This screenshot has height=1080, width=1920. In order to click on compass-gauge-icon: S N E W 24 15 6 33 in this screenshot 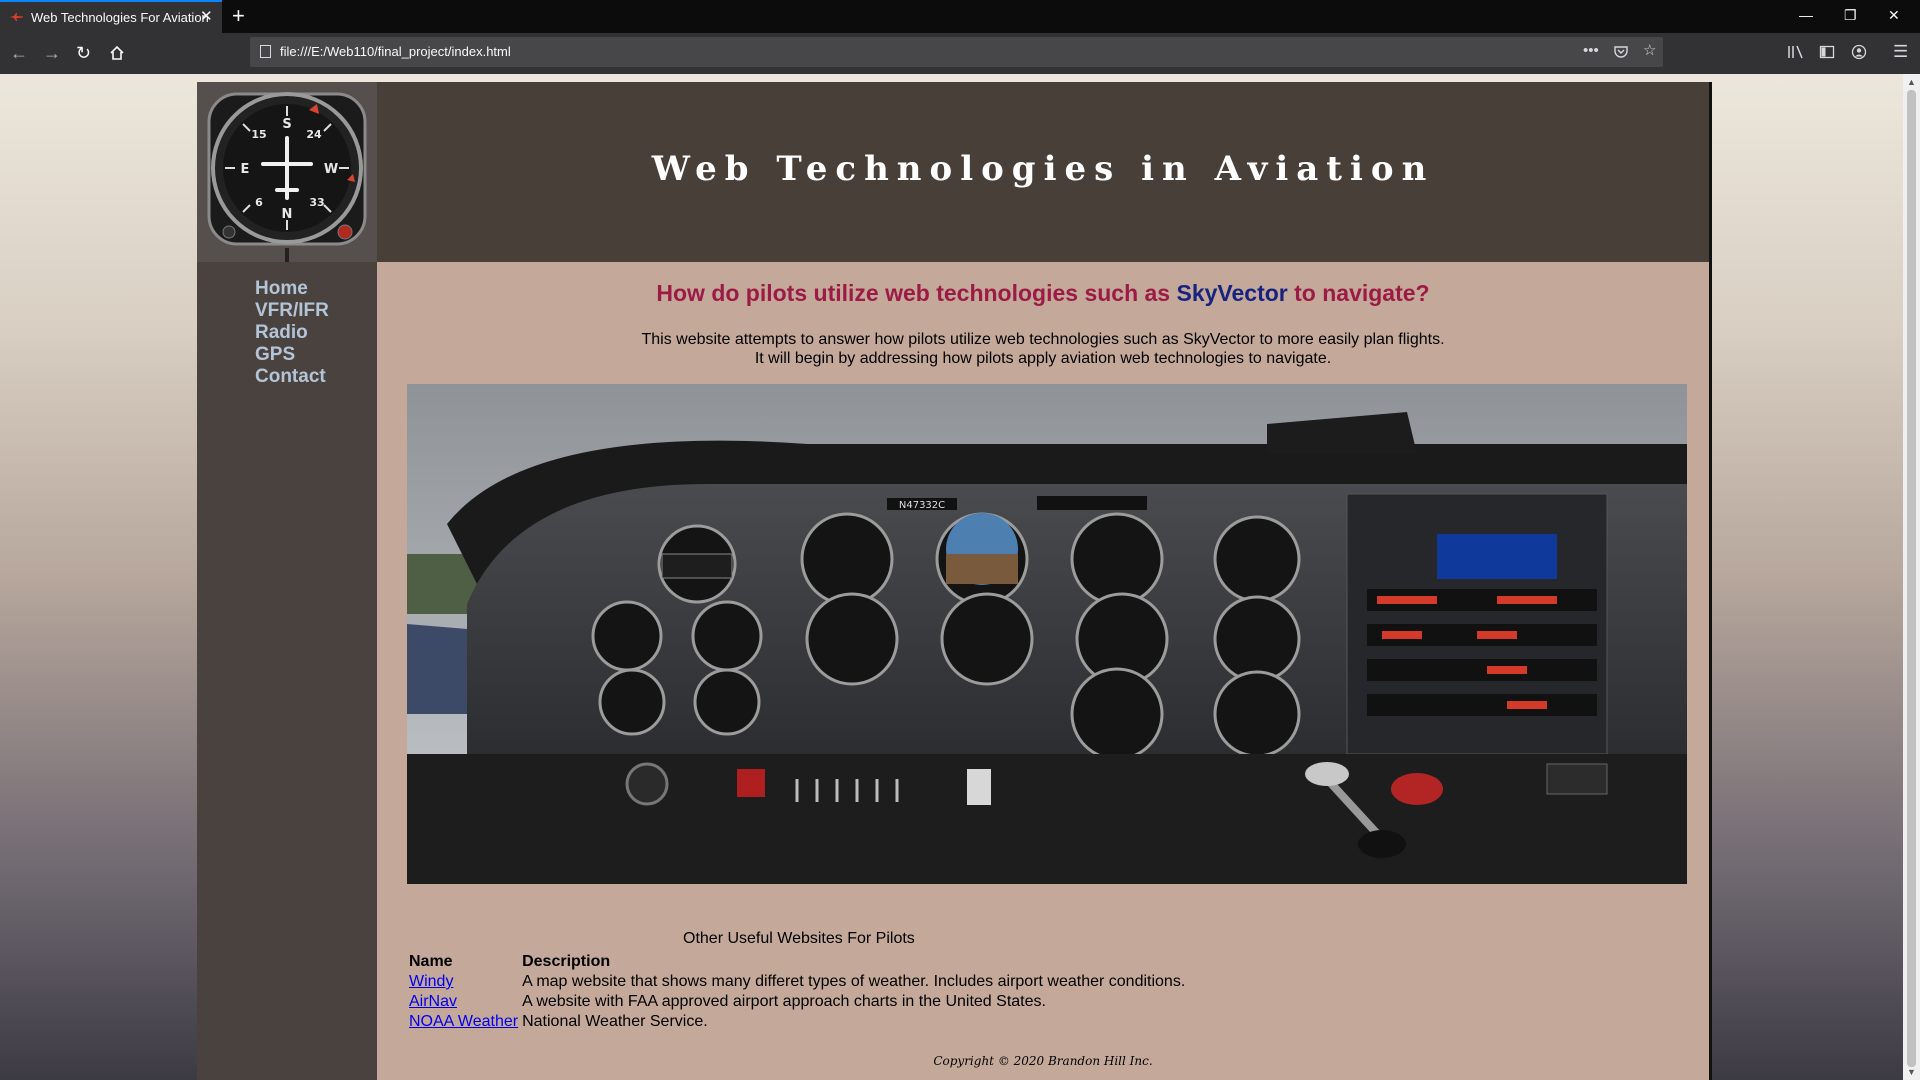, I will do `click(287, 172)`.